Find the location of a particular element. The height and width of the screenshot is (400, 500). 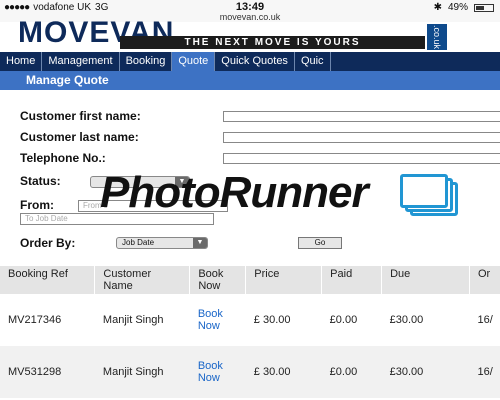

col-order-date: Or is located at coordinates (484, 280).